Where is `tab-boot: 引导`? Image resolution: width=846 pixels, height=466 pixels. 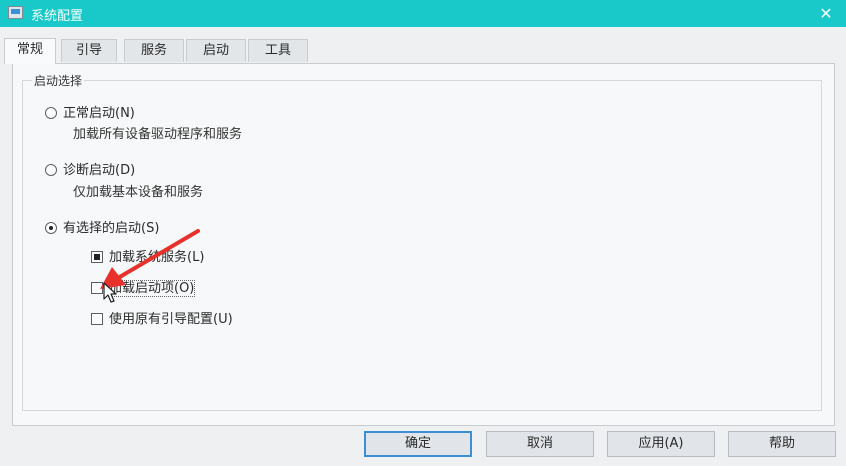
tab-boot: 引导 is located at coordinates (89, 50).